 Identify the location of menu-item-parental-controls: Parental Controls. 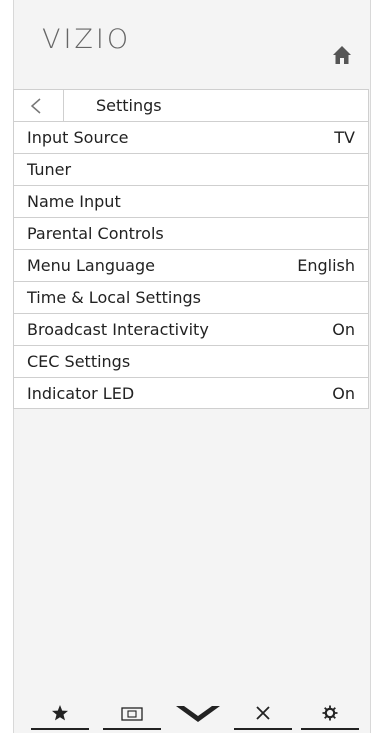
(191, 233).